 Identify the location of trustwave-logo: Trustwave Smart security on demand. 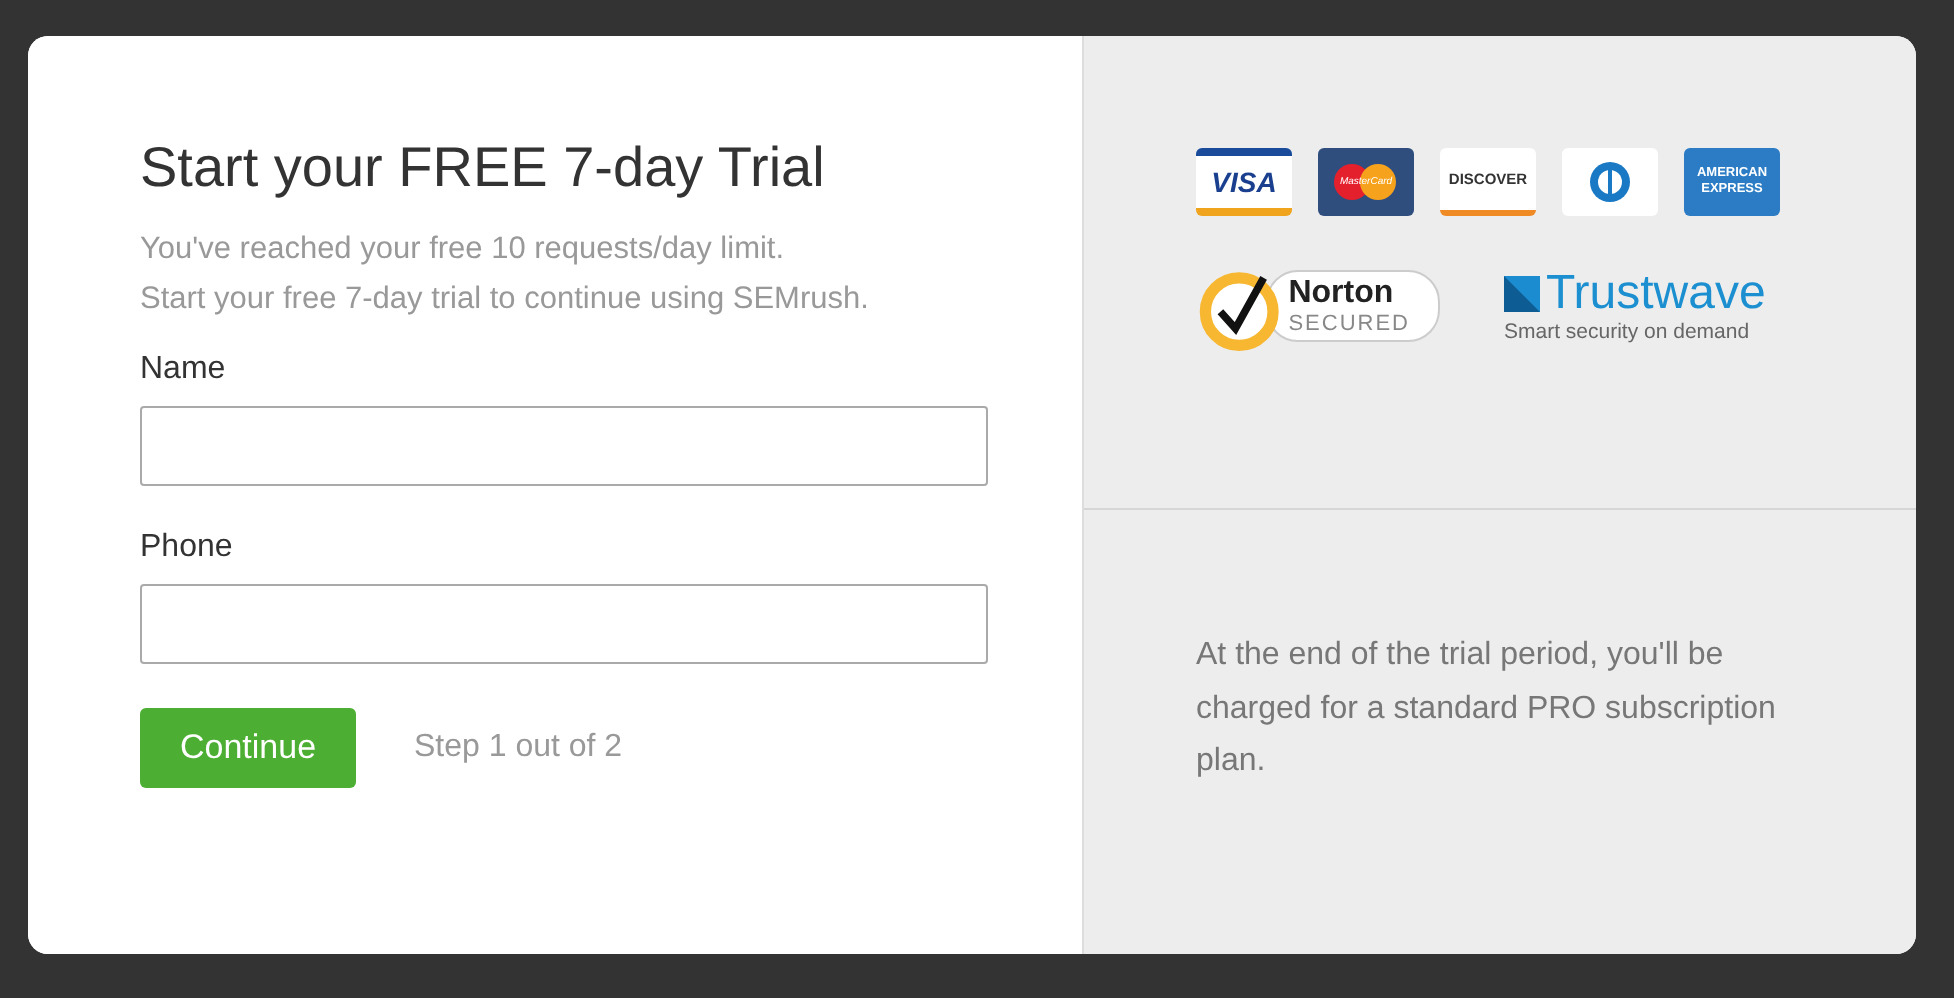
(1635, 306).